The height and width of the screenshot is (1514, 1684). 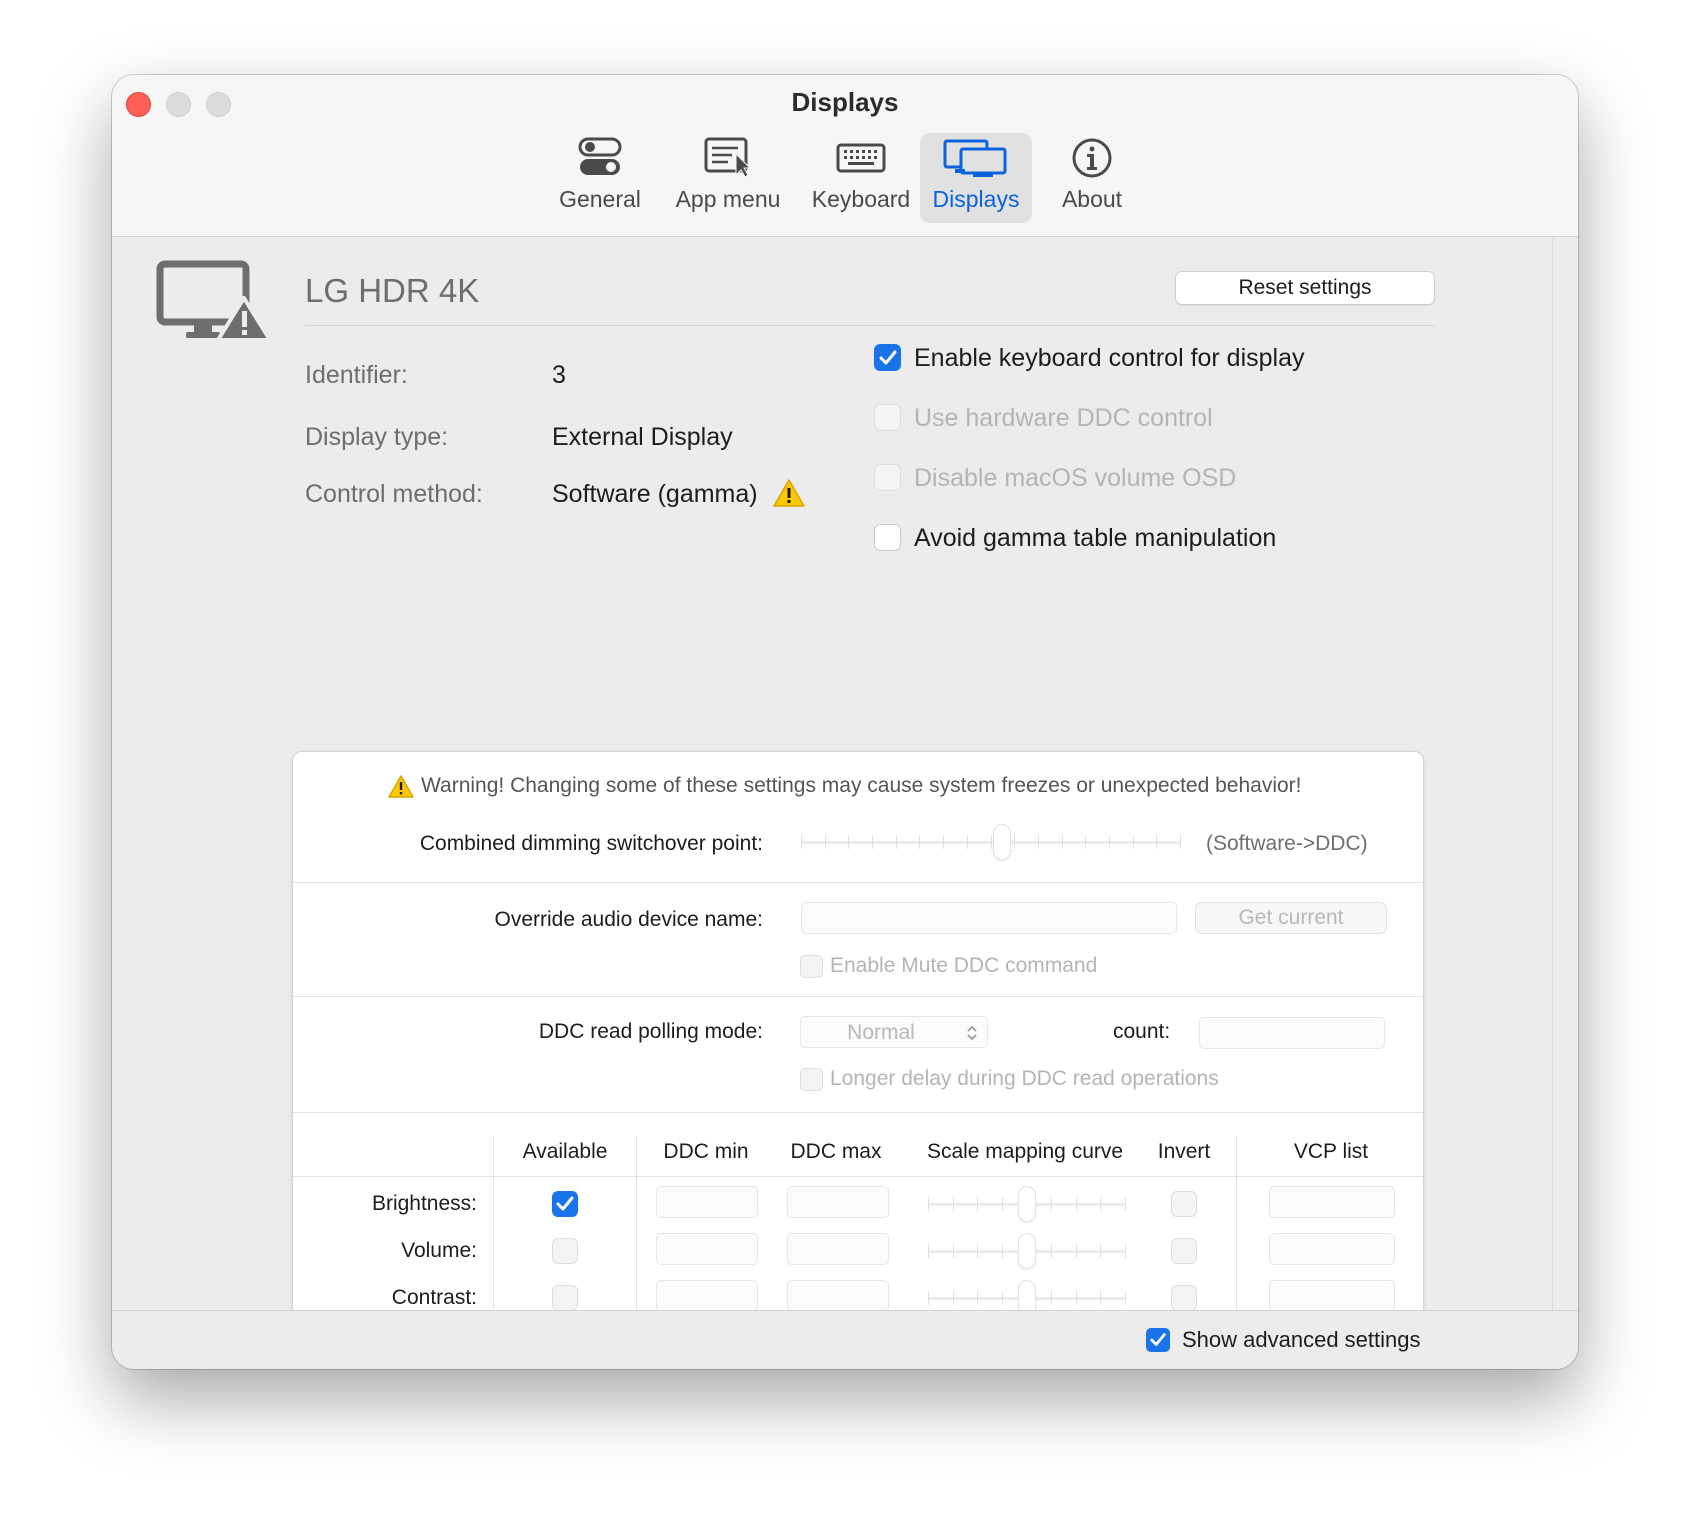 What do you see at coordinates (845, 102) in the screenshot?
I see `window-title: Displays` at bounding box center [845, 102].